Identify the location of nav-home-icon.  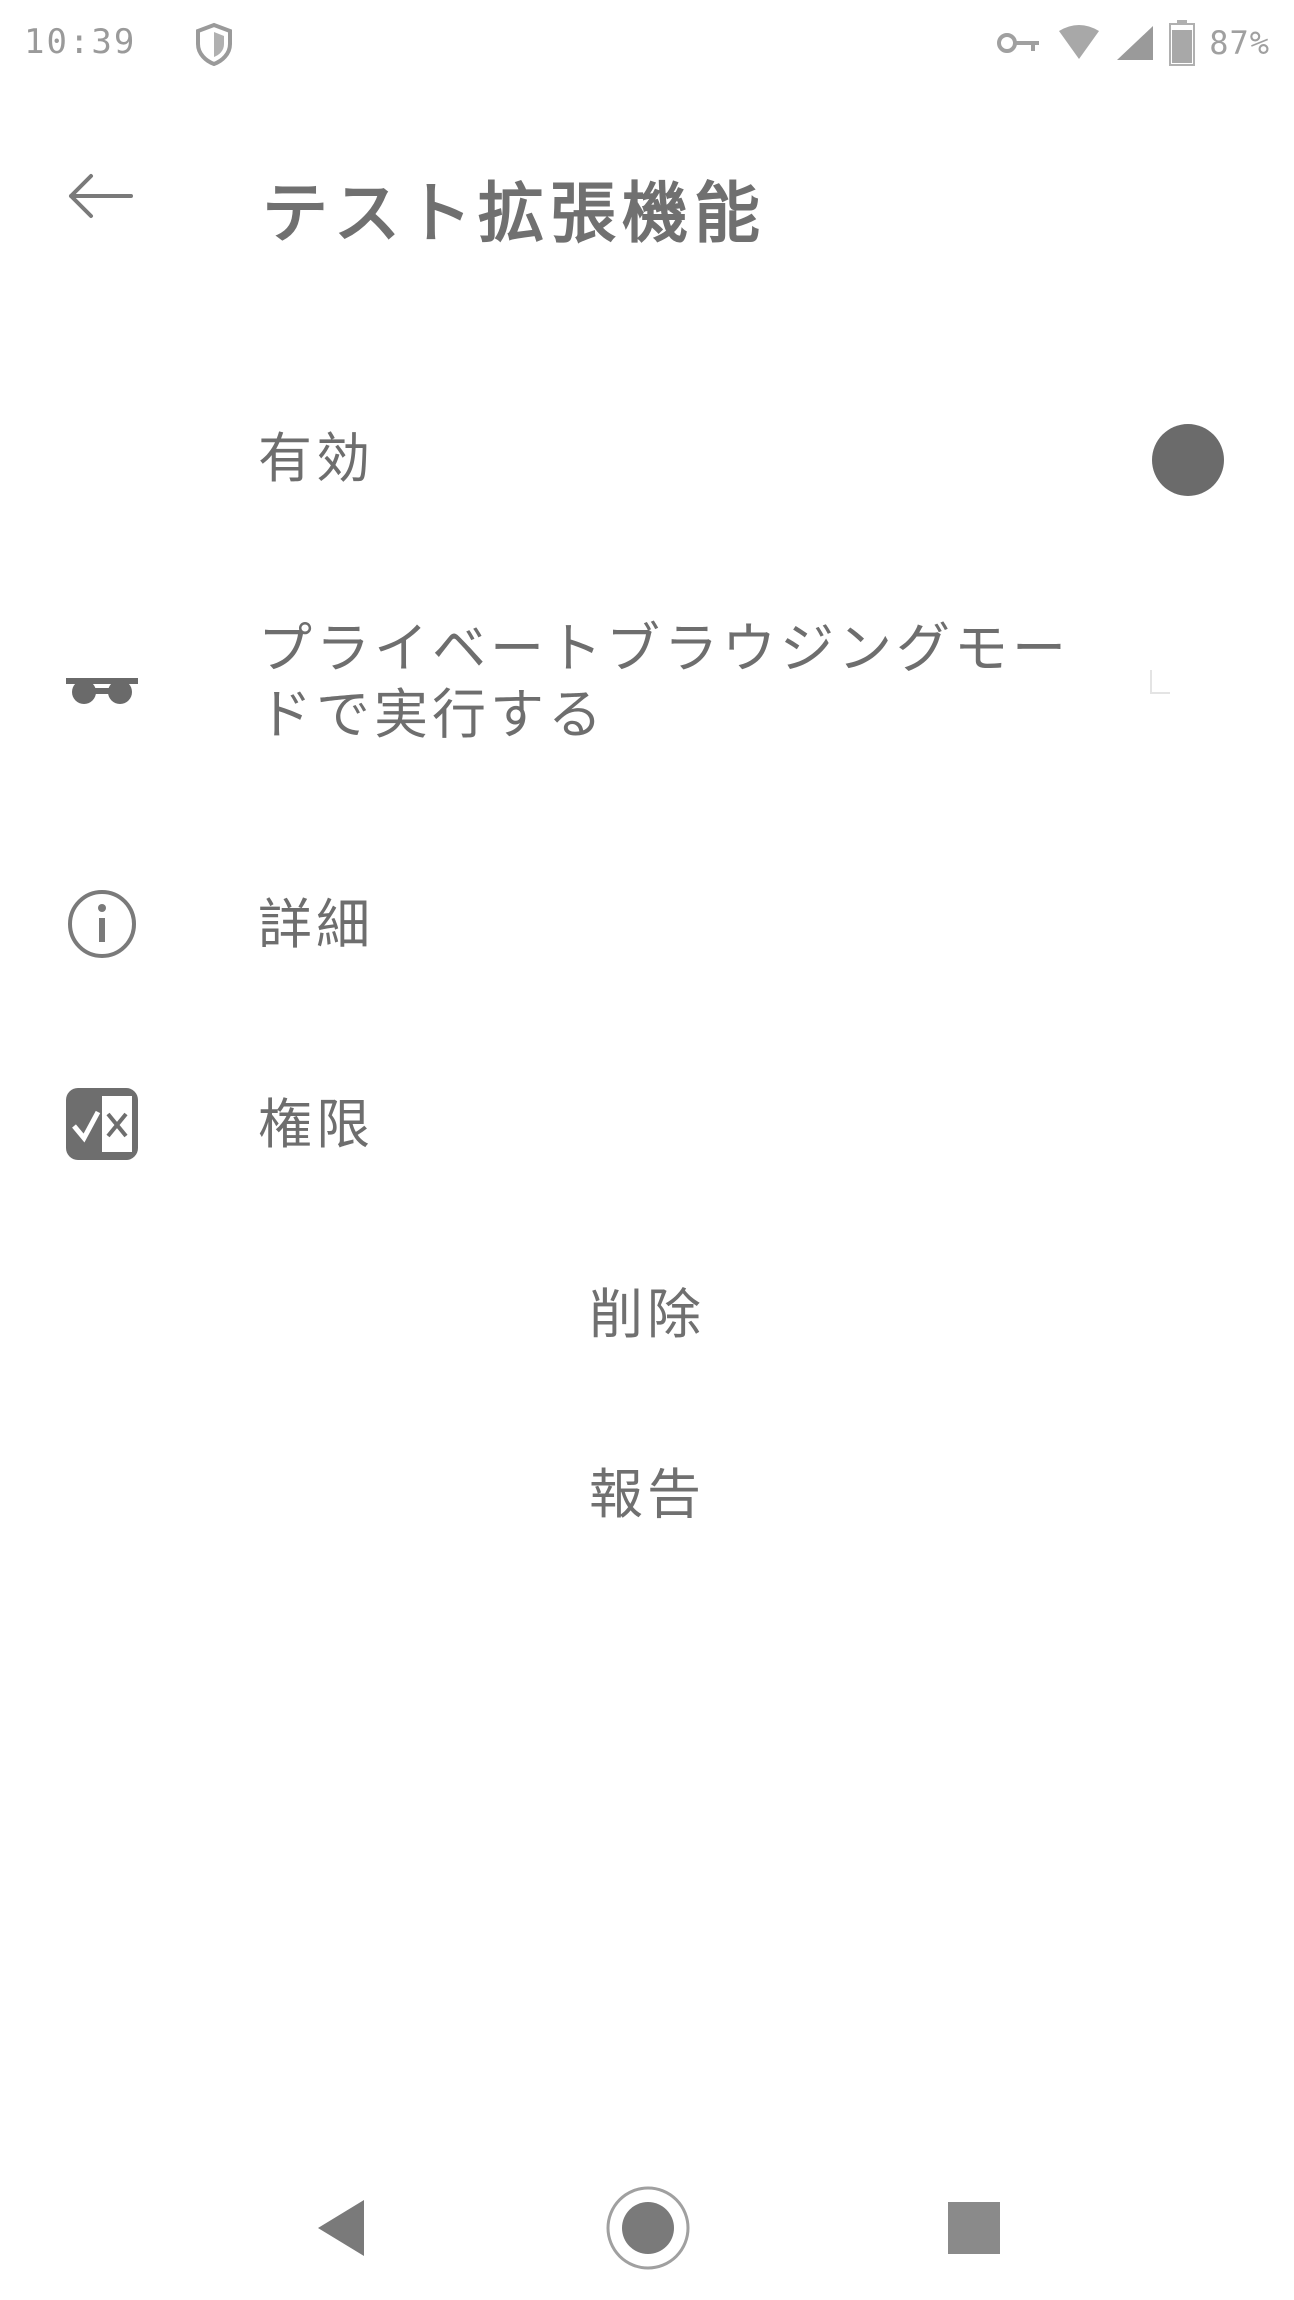
(648, 2230).